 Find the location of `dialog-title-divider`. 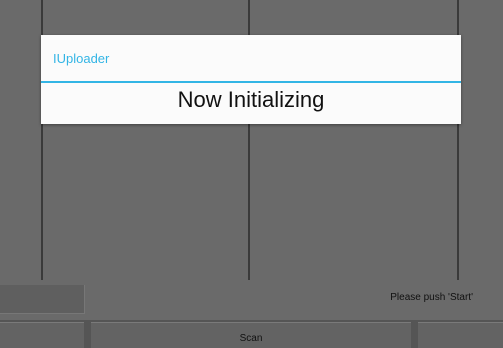

dialog-title-divider is located at coordinates (251, 82).